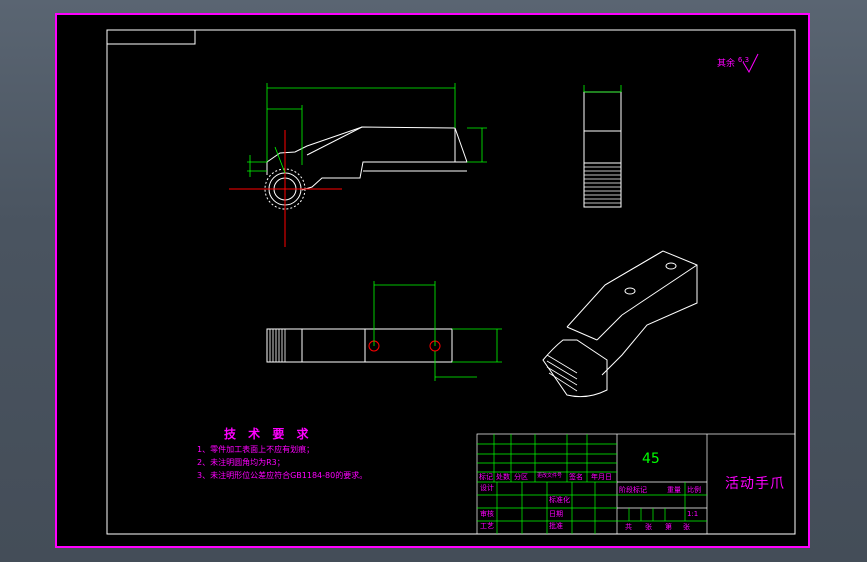  I want to click on side-view-teeth, so click(602, 185).